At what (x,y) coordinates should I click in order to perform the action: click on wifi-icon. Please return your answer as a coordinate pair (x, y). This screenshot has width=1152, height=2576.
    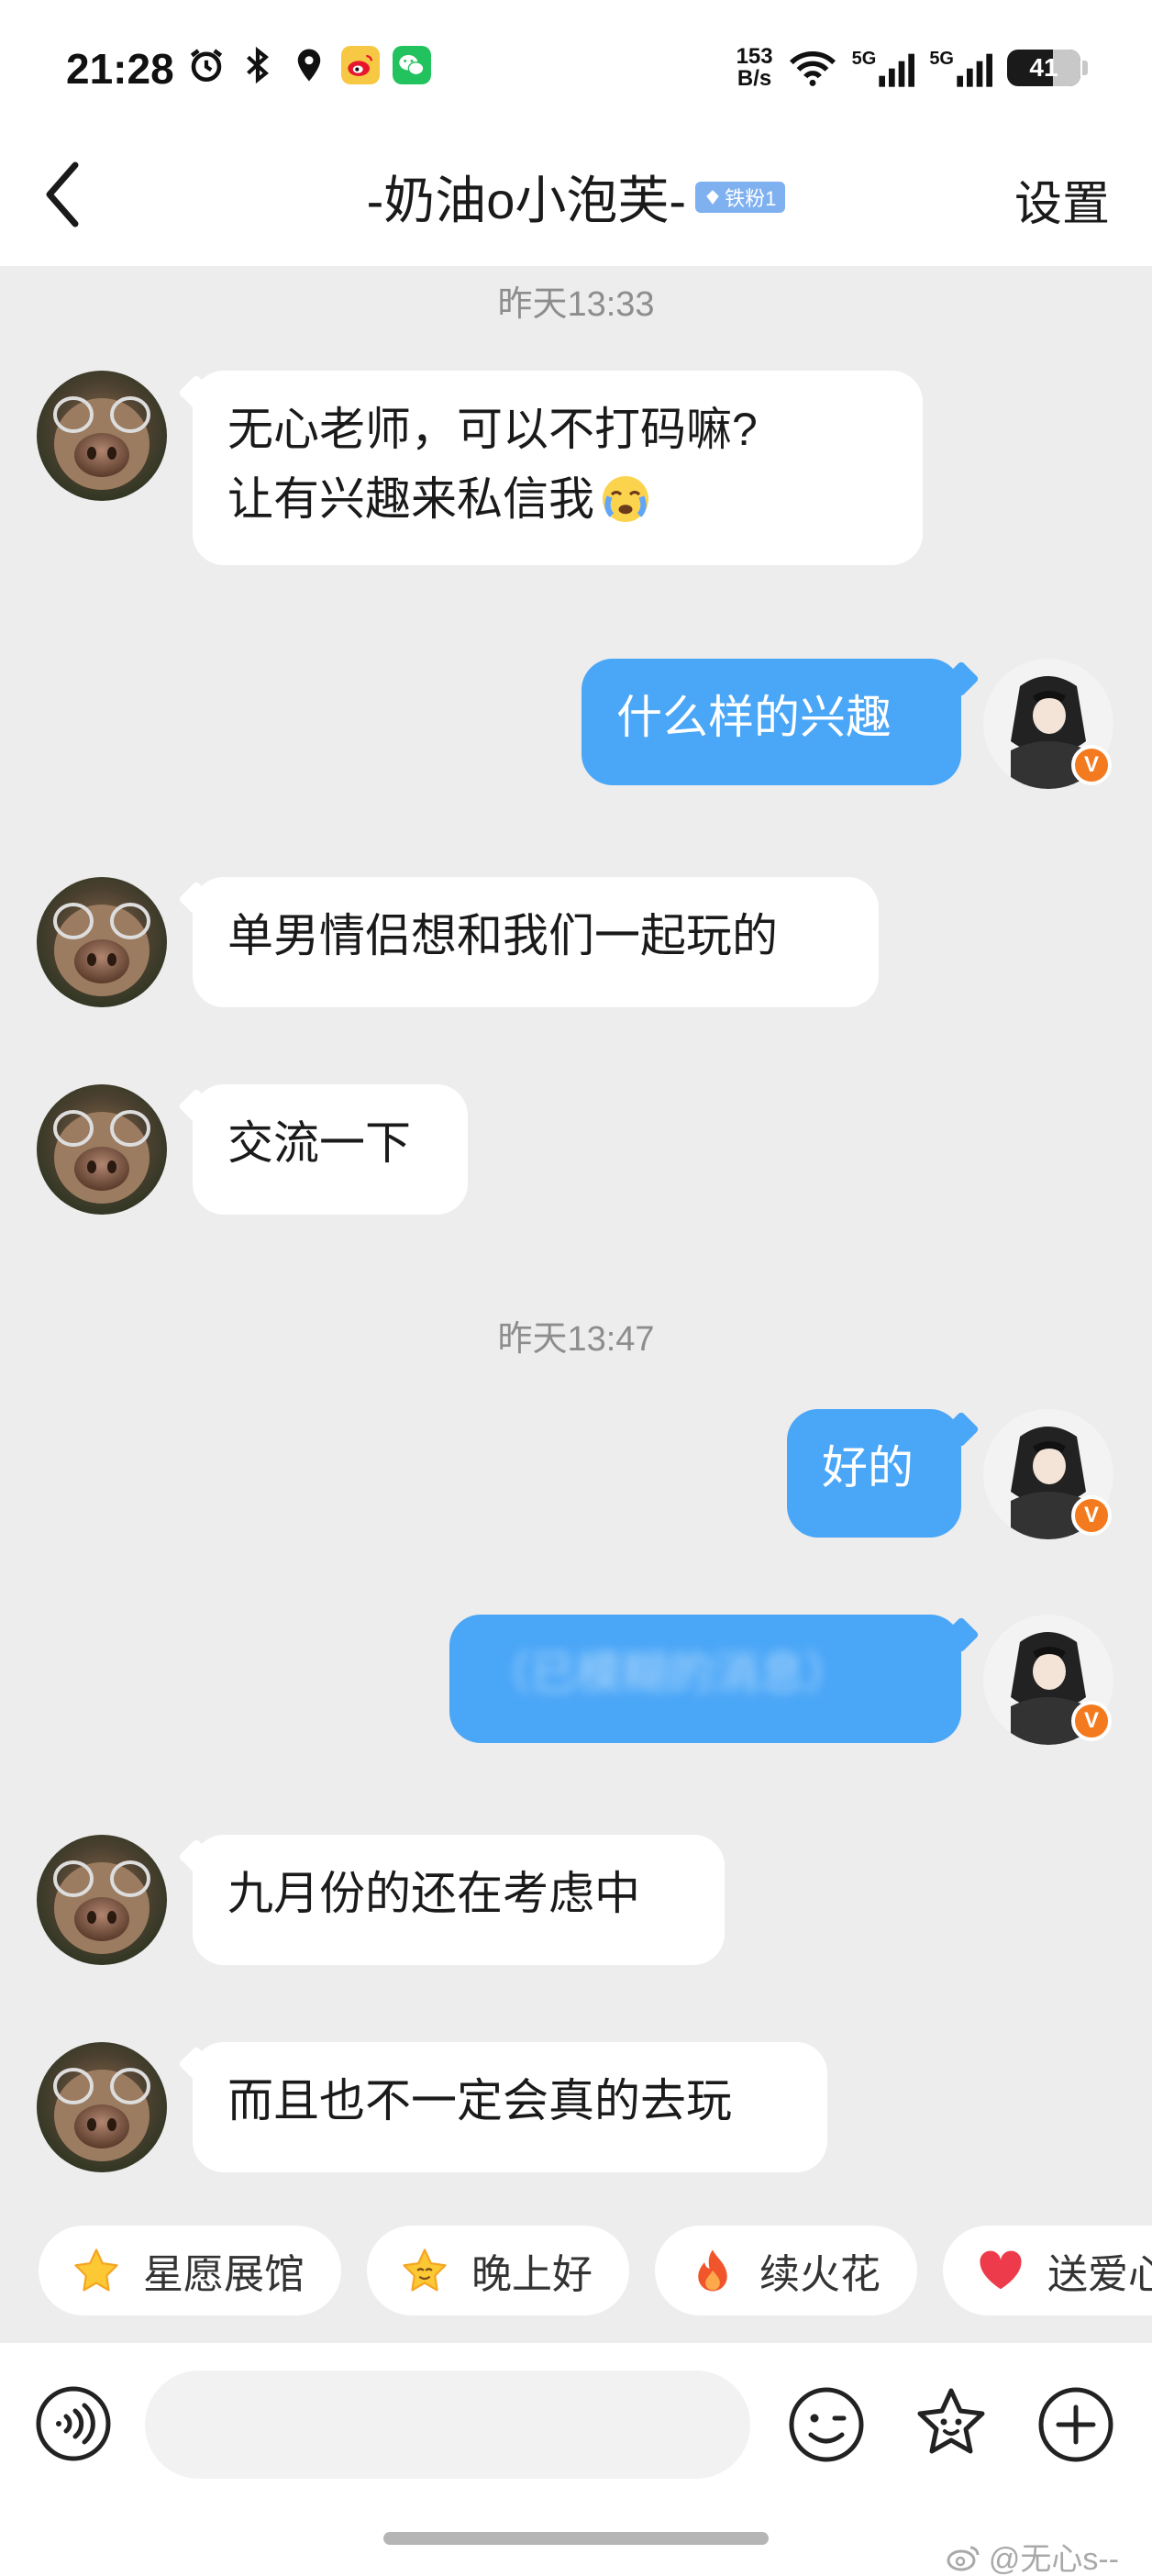
    Looking at the image, I should click on (812, 68).